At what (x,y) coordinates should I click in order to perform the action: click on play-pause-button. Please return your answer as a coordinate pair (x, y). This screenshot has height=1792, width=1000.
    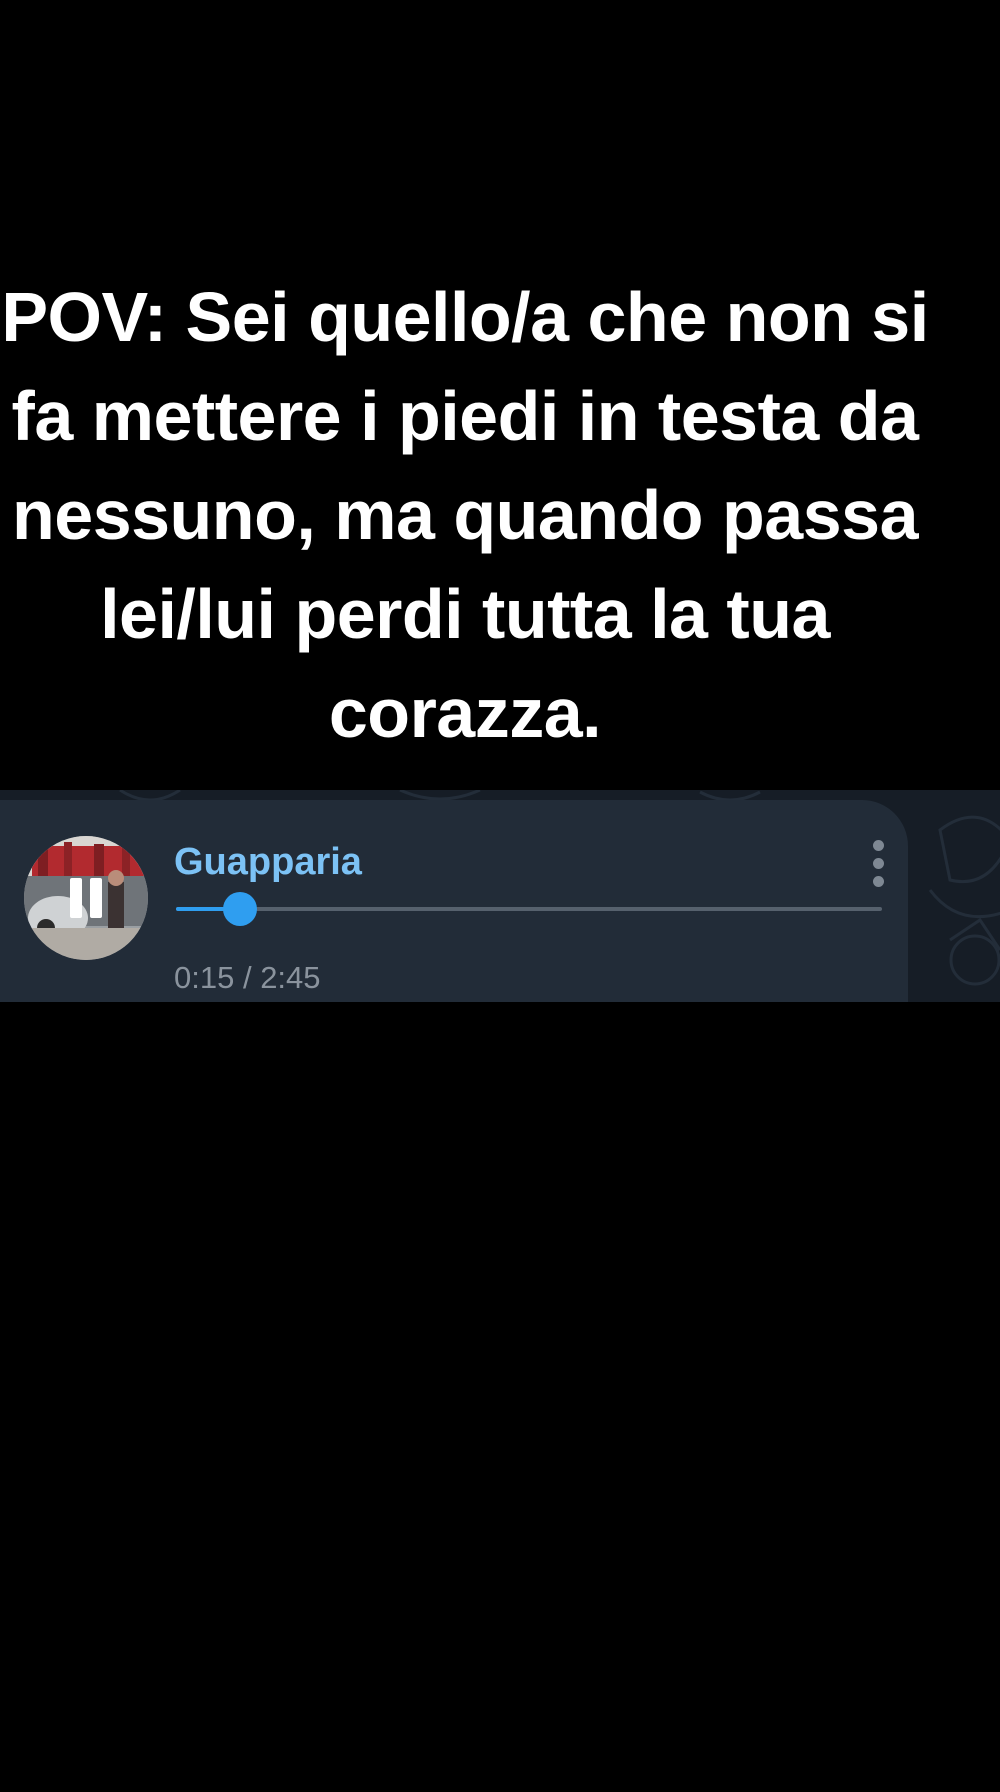
    Looking at the image, I should click on (86, 898).